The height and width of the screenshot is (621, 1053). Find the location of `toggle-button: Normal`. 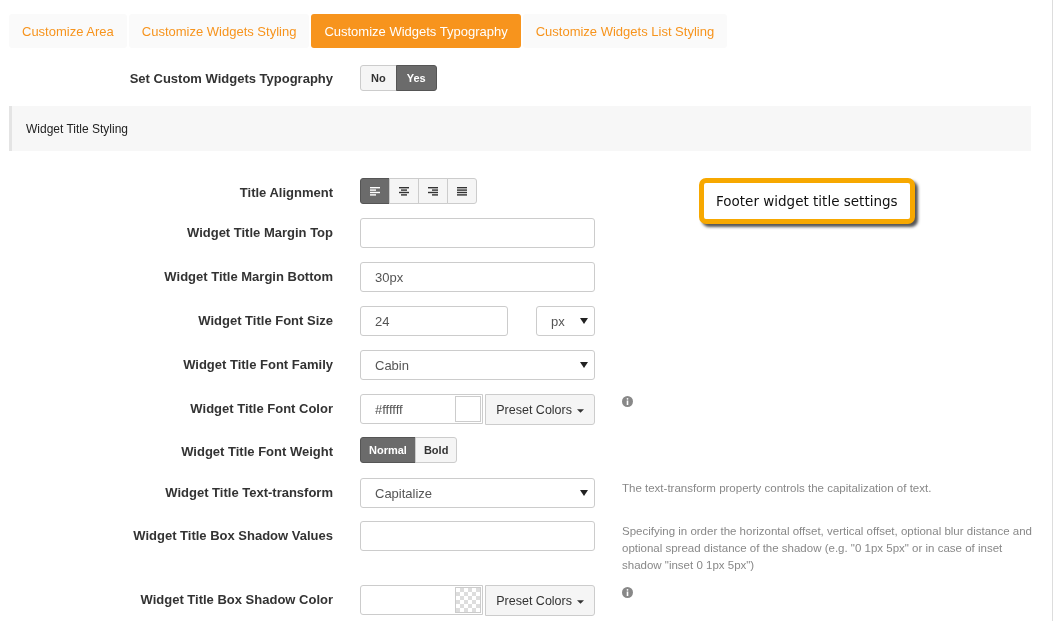

toggle-button: Normal is located at coordinates (388, 450).